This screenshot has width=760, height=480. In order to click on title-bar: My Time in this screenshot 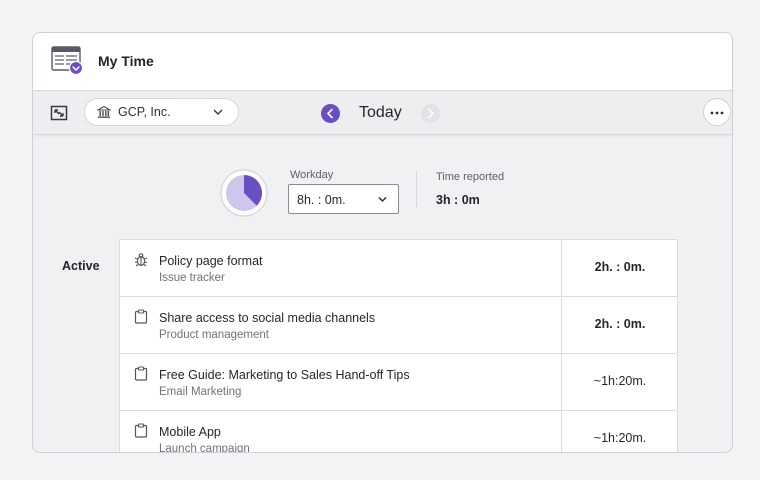, I will do `click(382, 62)`.